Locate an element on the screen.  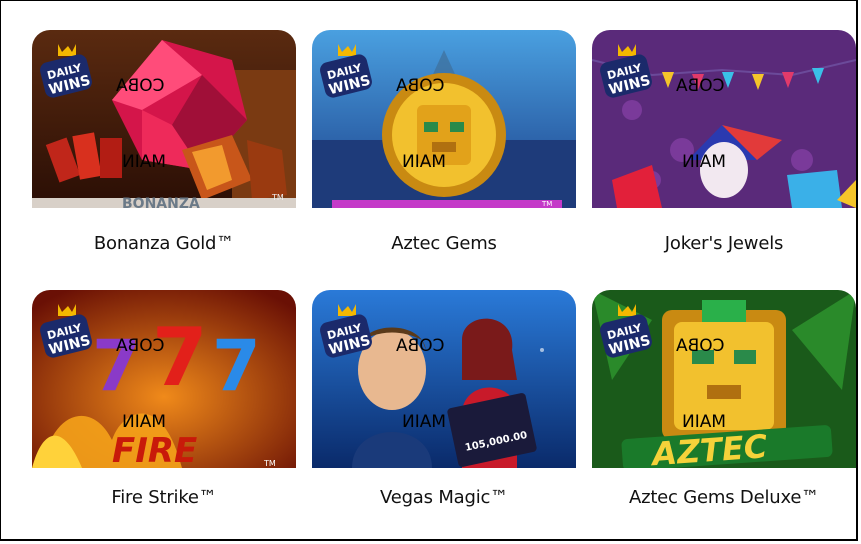
svg-text: BONANZA is located at coordinates (161, 202).